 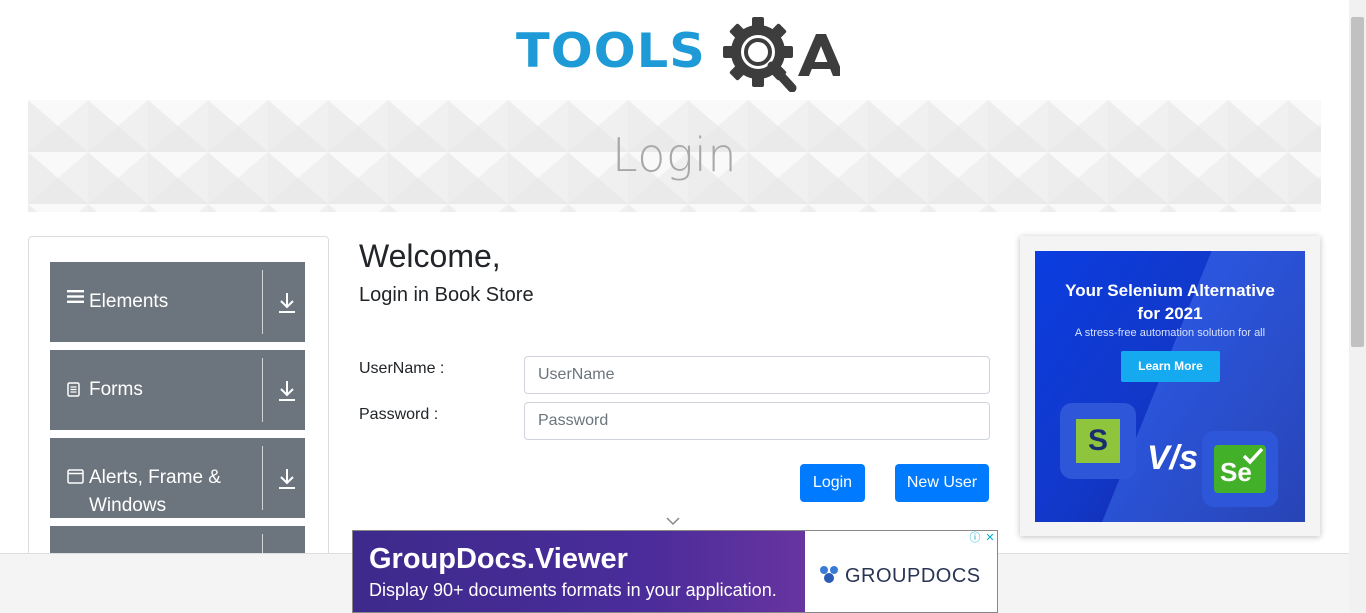 I want to click on ad-headline: Your Selenium Alternative for 2021, so click(x=1170, y=302).